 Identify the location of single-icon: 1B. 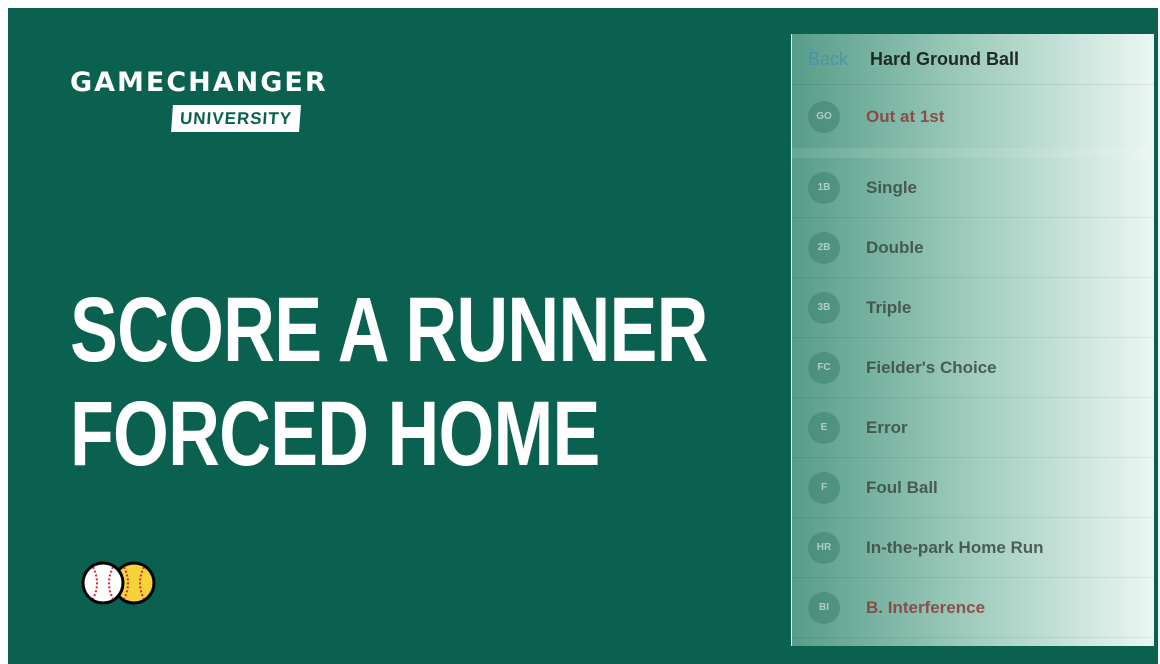
(824, 187).